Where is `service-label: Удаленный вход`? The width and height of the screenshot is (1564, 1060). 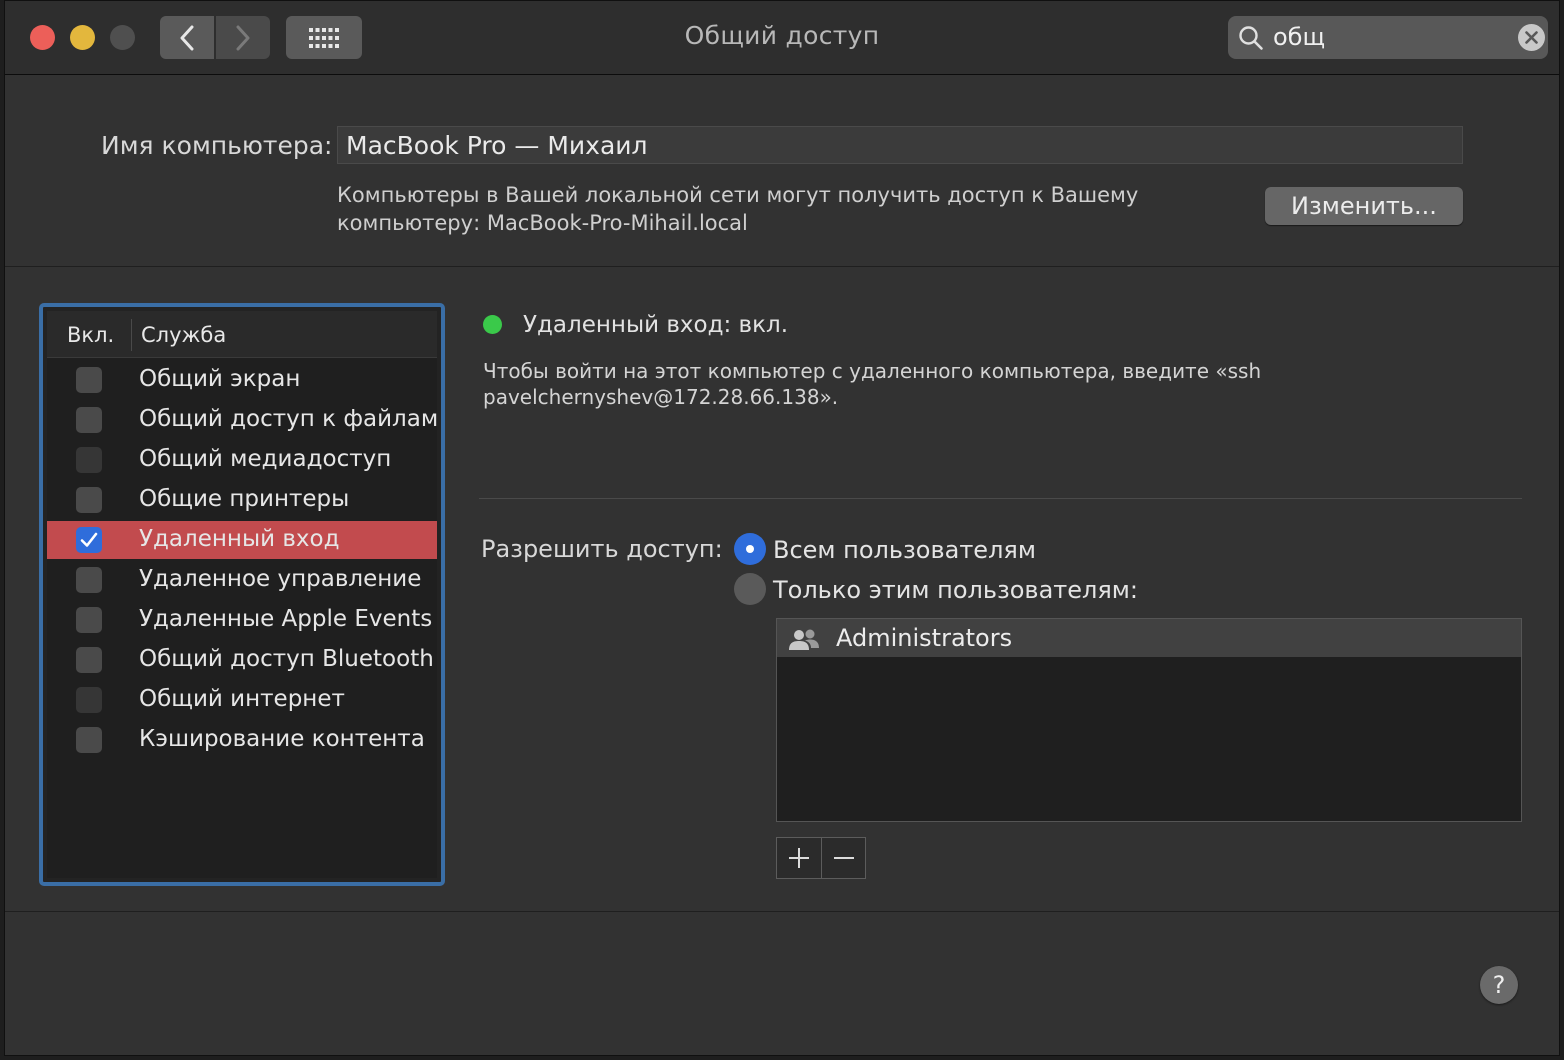
service-label: Удаленный вход is located at coordinates (239, 539).